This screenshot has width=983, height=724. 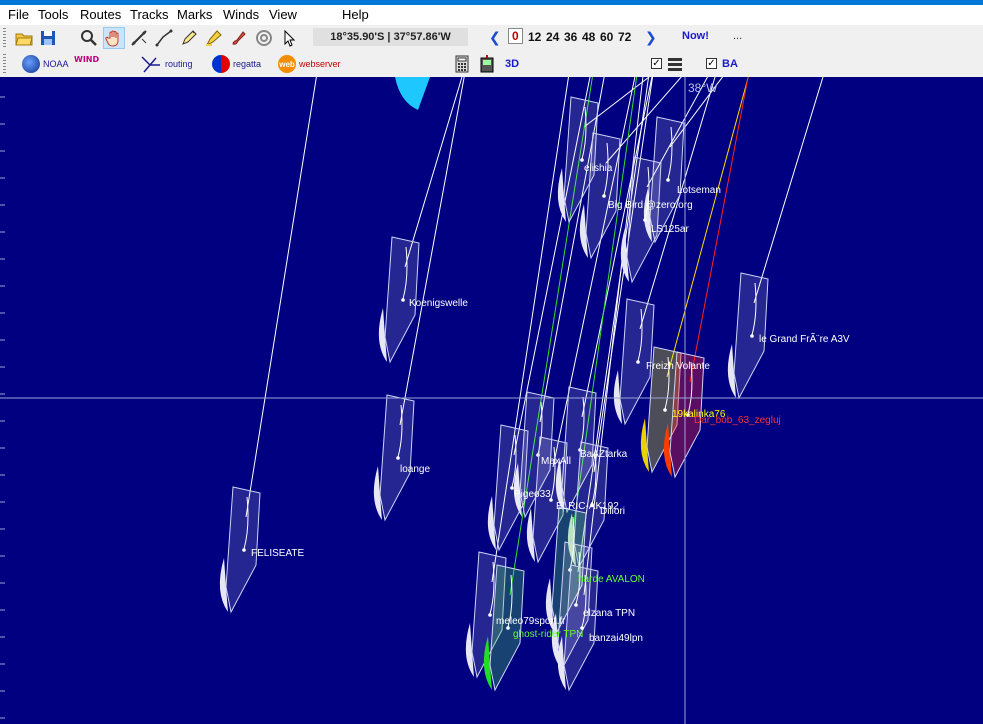 I want to click on webserver-plugin: web webserver, so click(x=309, y=64).